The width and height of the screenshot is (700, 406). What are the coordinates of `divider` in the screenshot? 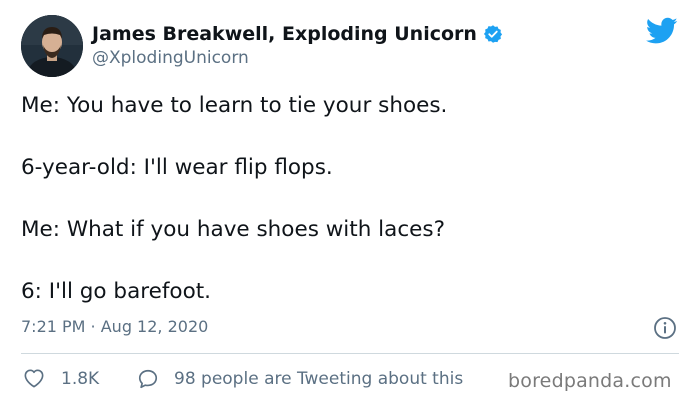 It's located at (350, 353).